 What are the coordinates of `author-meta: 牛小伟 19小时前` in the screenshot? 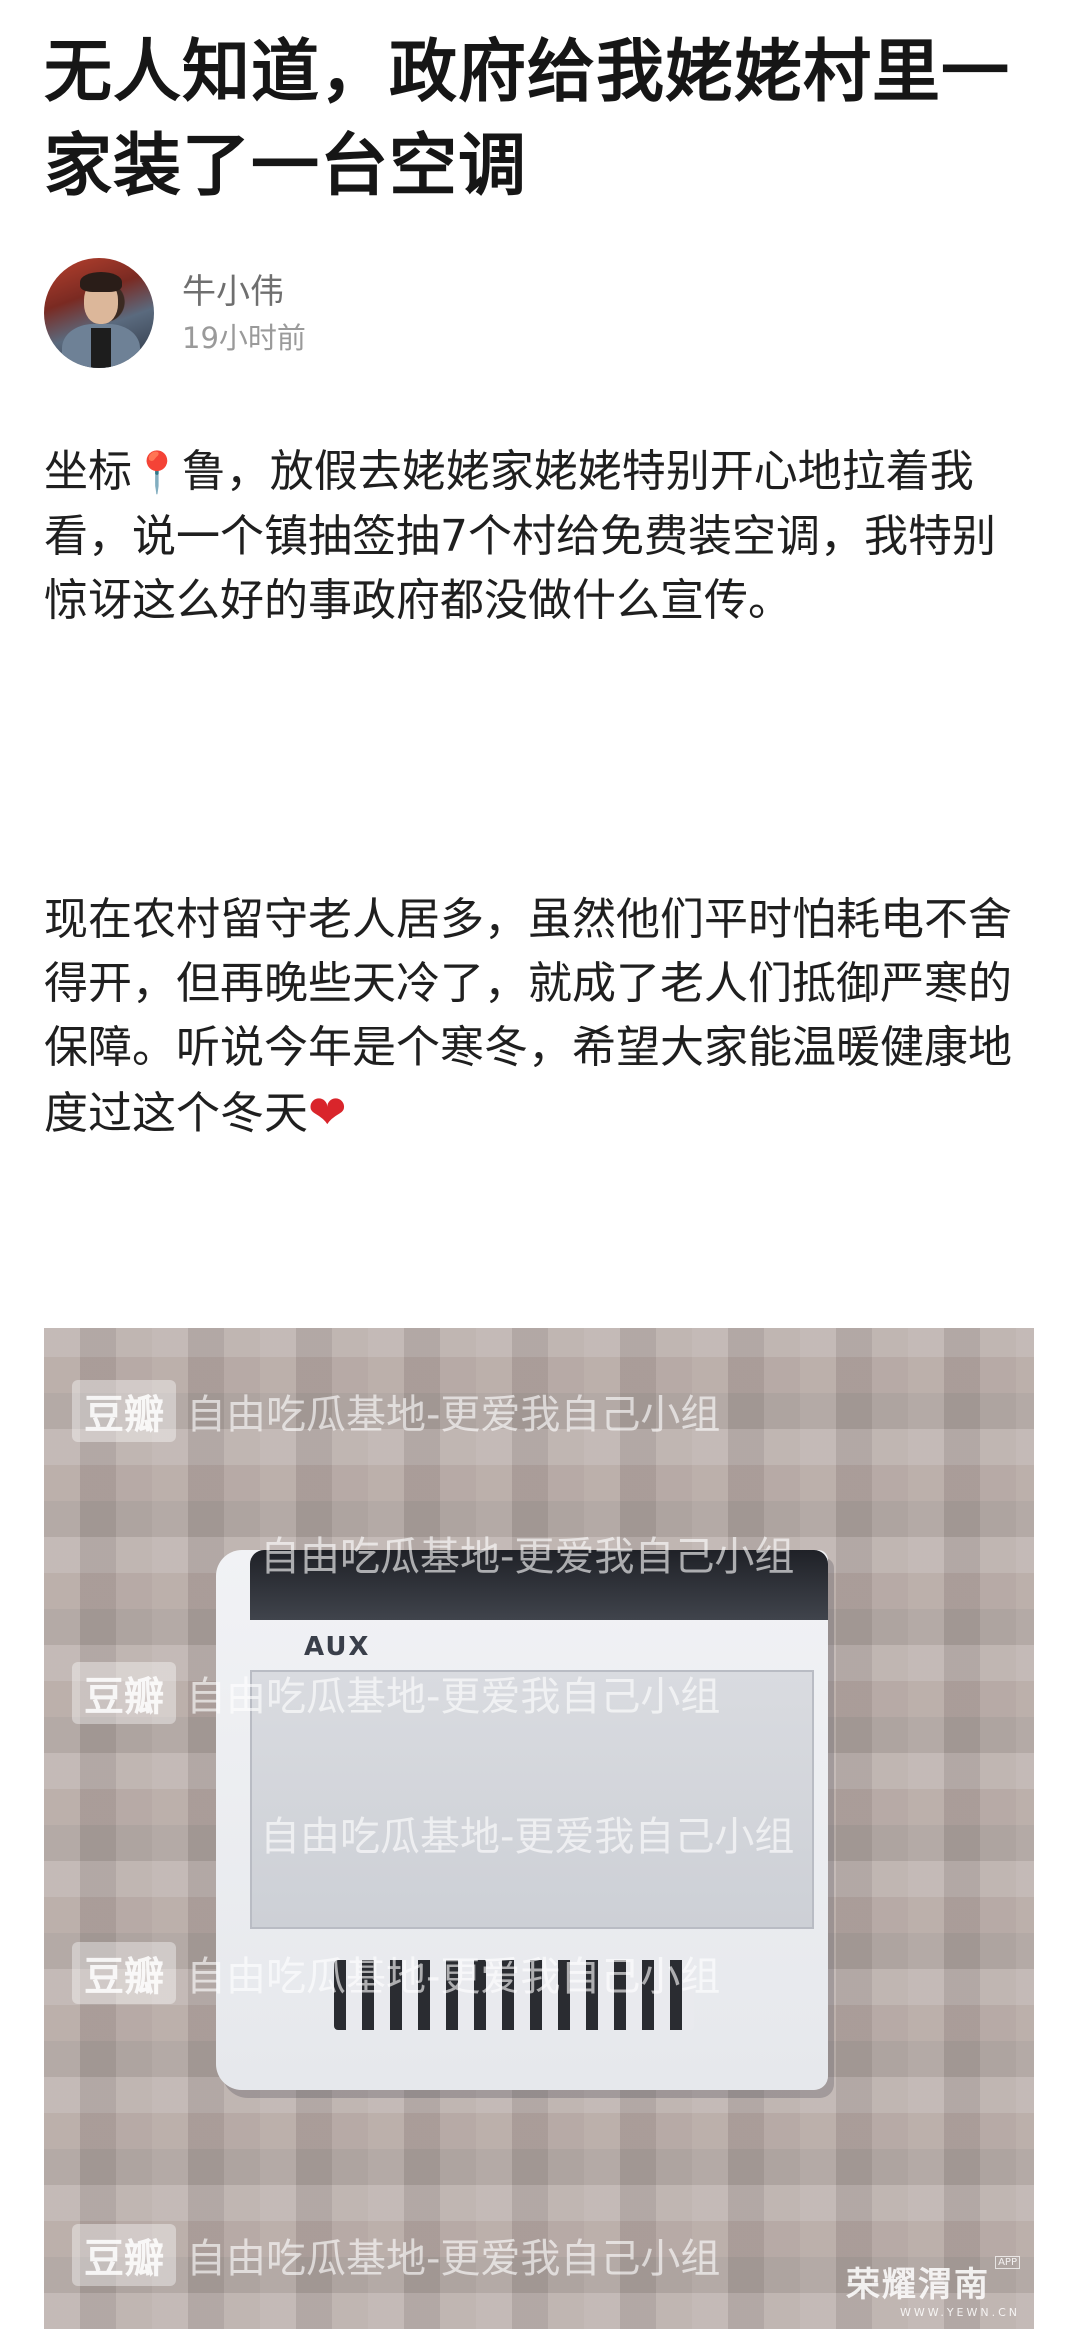 It's located at (244, 313).